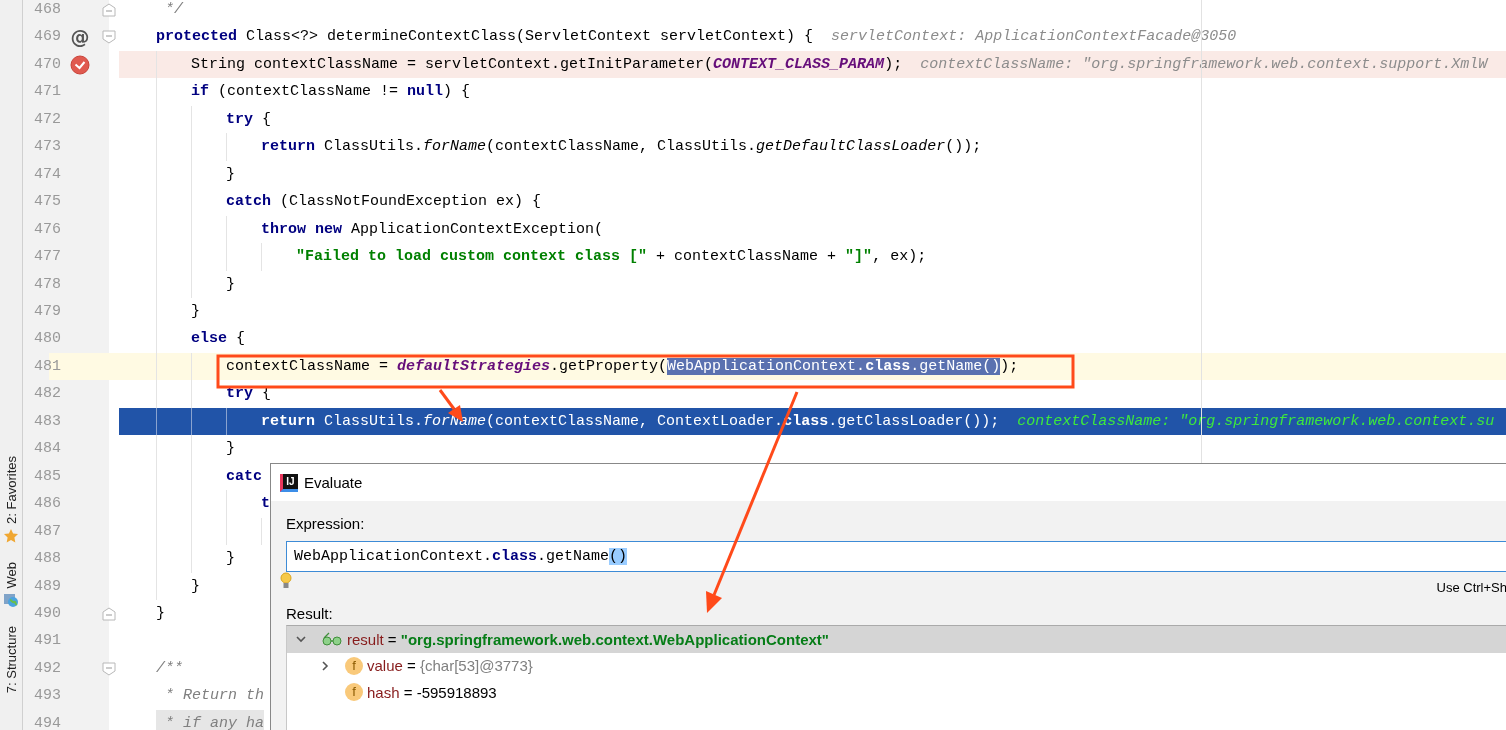 This screenshot has height=730, width=1506. Describe the element at coordinates (47, 119) in the screenshot. I see `line-number: 472` at that location.